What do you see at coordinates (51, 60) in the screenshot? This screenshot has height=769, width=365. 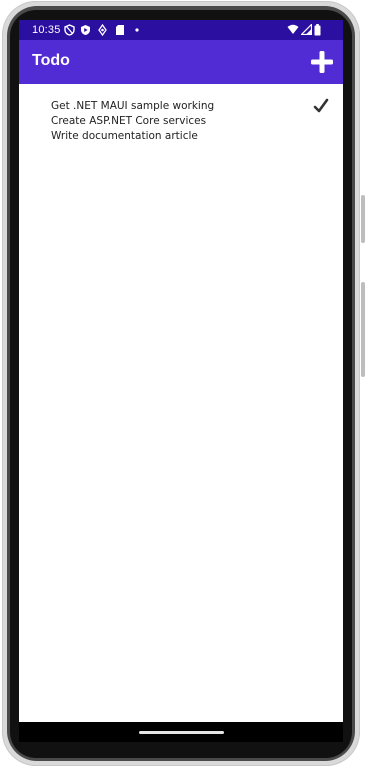 I see `page-title: Todo` at bounding box center [51, 60].